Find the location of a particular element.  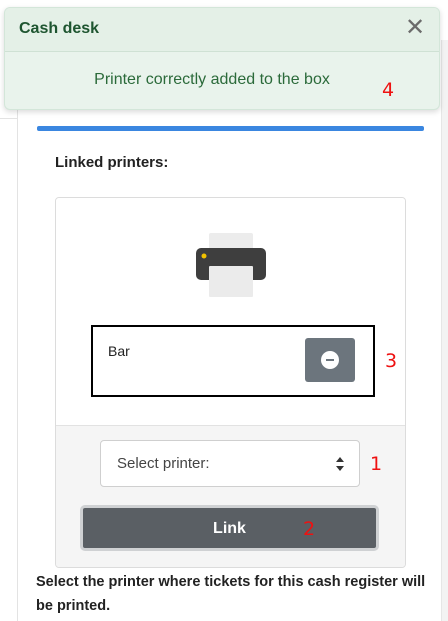

toast-body: Printer correctly added to the box is located at coordinates (222, 80).